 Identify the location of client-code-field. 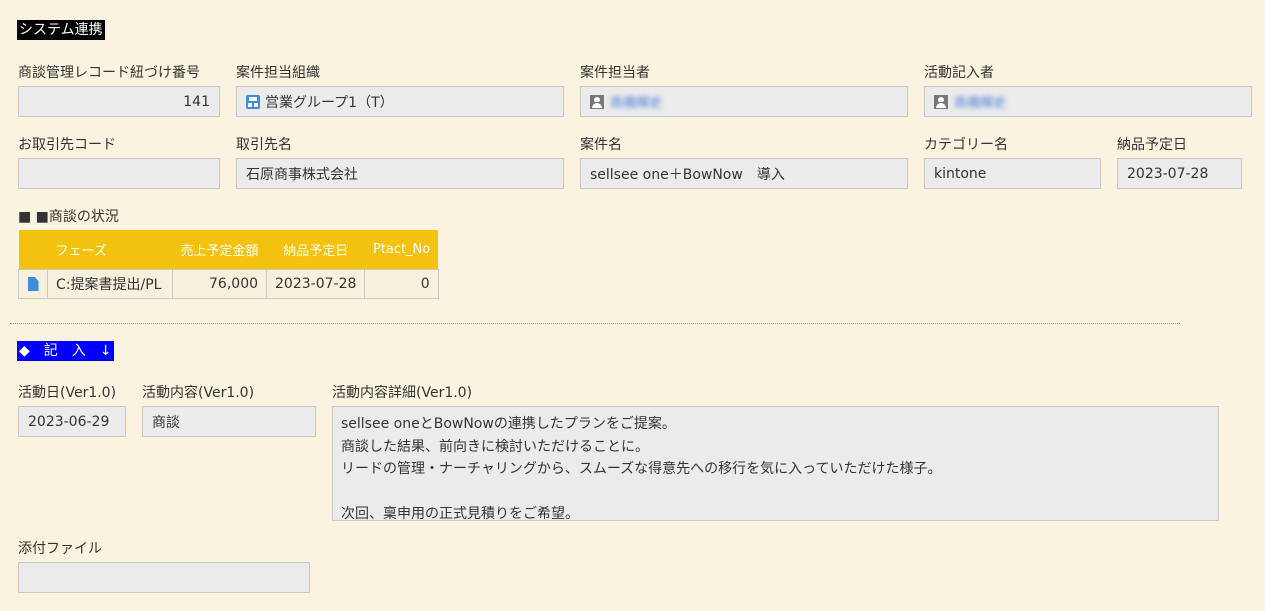
(119, 173).